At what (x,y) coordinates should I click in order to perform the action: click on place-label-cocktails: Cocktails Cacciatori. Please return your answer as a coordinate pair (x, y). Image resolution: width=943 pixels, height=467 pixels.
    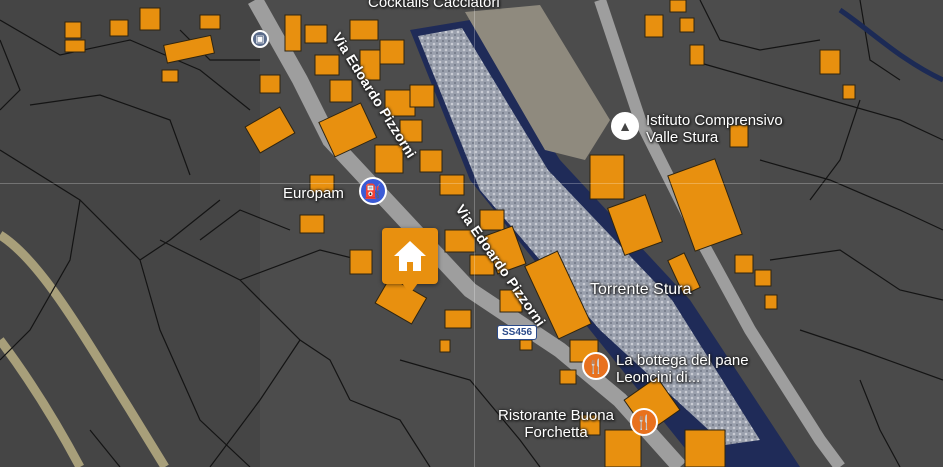
    Looking at the image, I should click on (434, 6).